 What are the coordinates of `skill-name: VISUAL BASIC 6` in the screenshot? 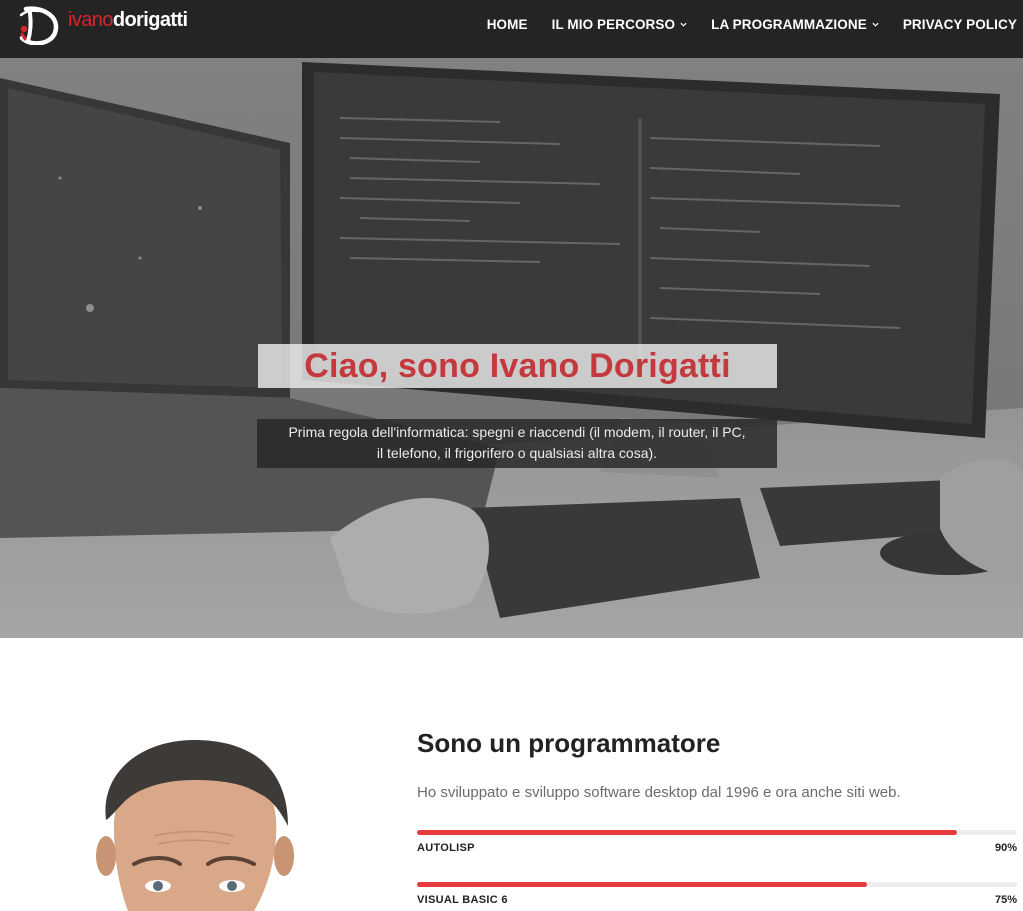 It's located at (462, 900).